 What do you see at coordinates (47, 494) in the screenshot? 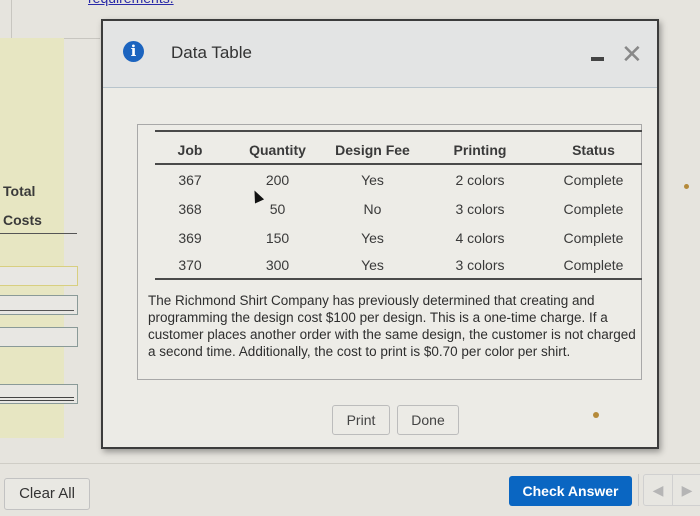
I see `clear-all-button: Clear All` at bounding box center [47, 494].